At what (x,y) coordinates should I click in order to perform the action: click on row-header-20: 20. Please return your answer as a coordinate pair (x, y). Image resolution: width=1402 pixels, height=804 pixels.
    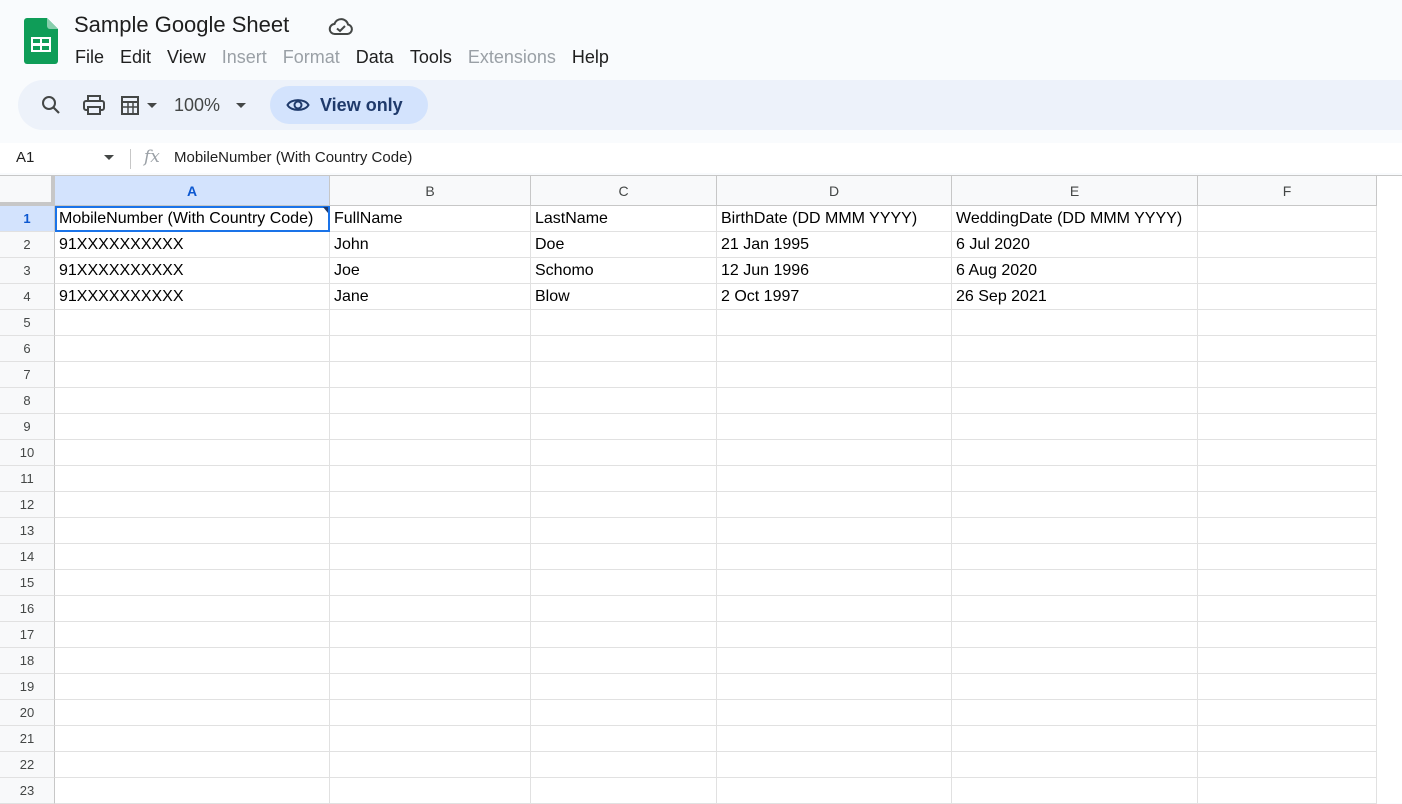
    Looking at the image, I should click on (27, 713).